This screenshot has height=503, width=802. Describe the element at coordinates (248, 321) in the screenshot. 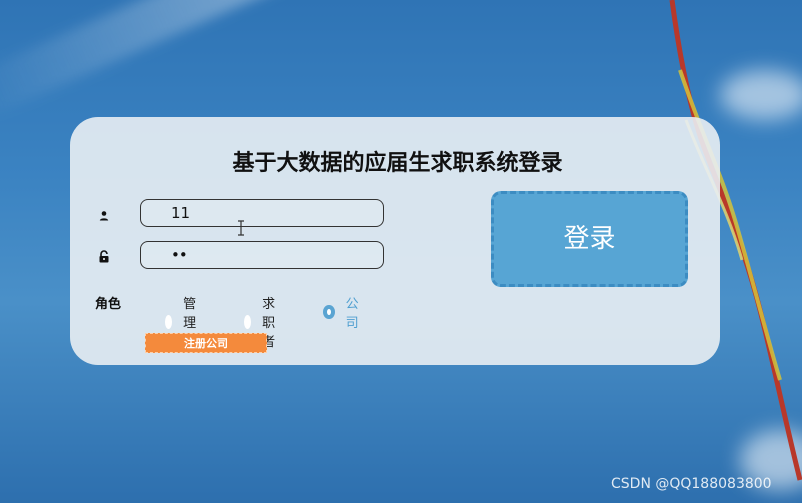

I see `radio-jobseeker-dot` at that location.